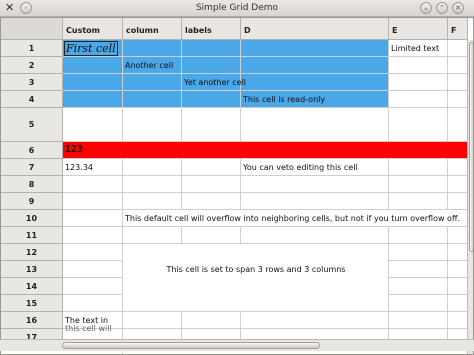  Describe the element at coordinates (32, 201) in the screenshot. I see `row-header: 9` at that location.